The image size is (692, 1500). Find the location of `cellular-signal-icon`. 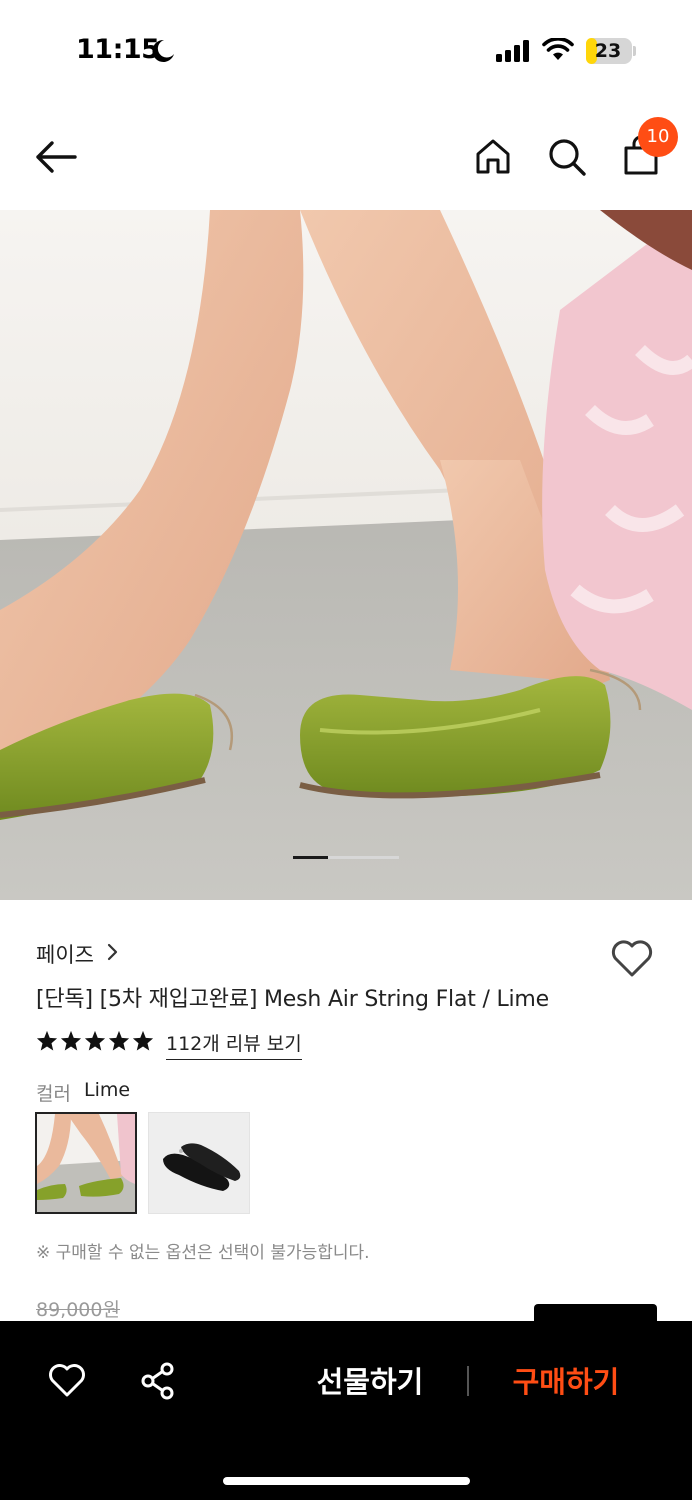

cellular-signal-icon is located at coordinates (512, 51).